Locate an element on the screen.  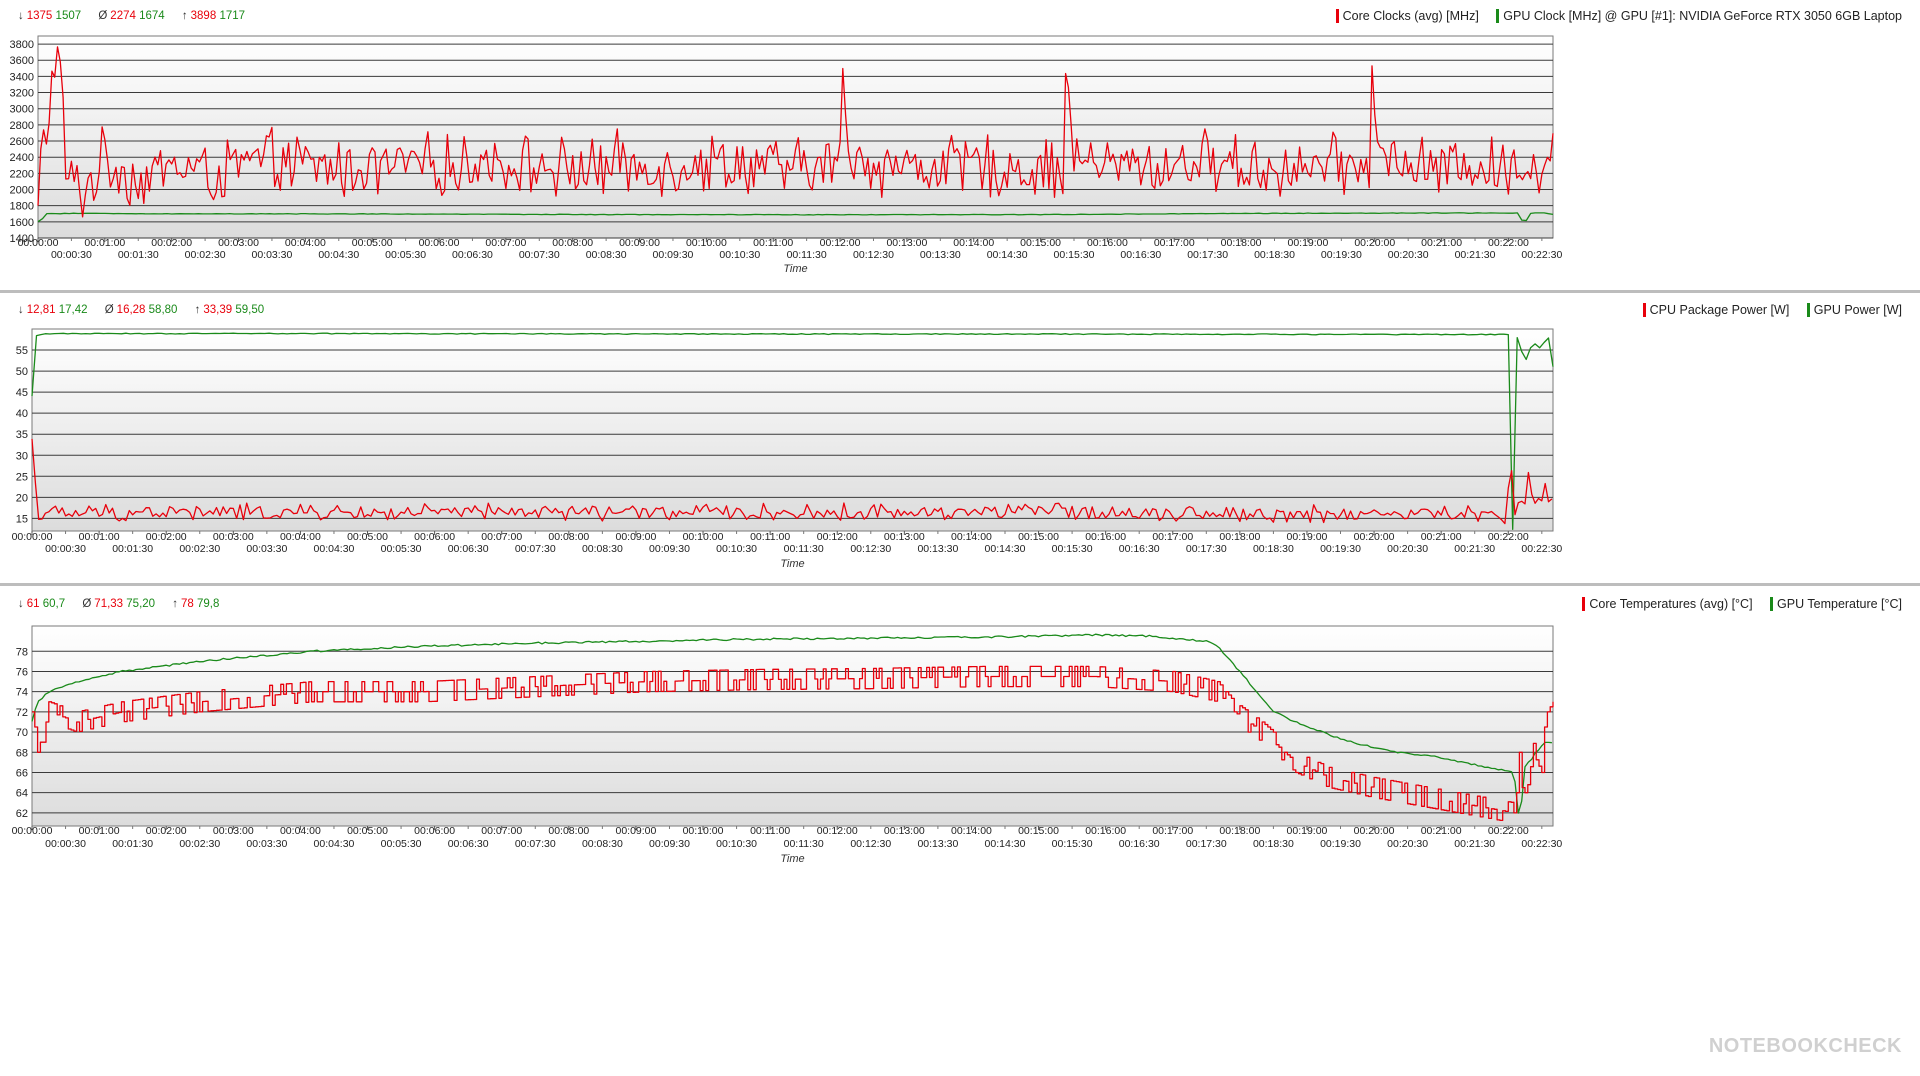
y-tick-label: 20 is located at coordinates (22, 498).